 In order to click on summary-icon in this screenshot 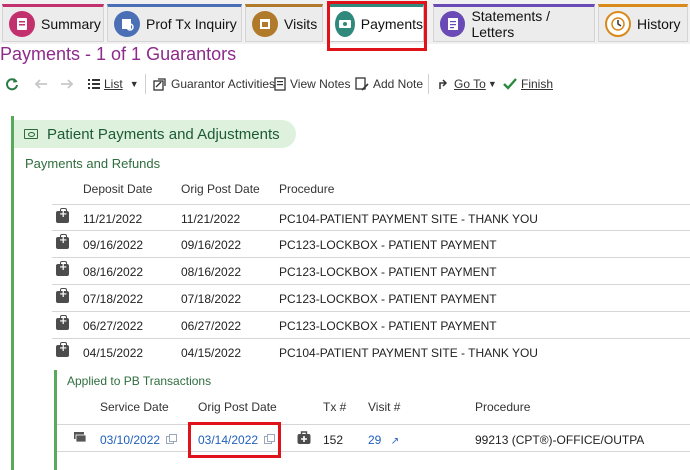, I will do `click(22, 24)`.